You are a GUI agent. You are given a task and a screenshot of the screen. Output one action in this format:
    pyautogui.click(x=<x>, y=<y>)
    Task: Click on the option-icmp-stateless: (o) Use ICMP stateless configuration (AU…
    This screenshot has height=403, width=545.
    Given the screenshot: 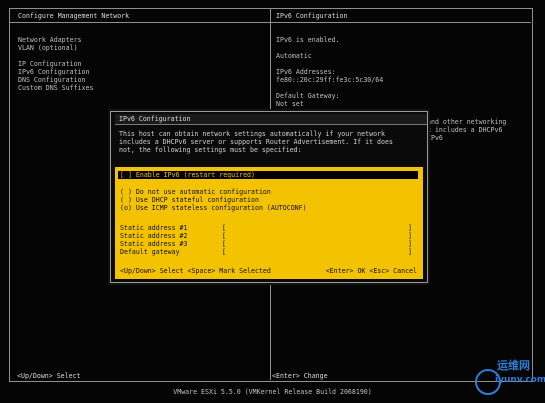 What is the action you would take?
    pyautogui.click(x=213, y=208)
    